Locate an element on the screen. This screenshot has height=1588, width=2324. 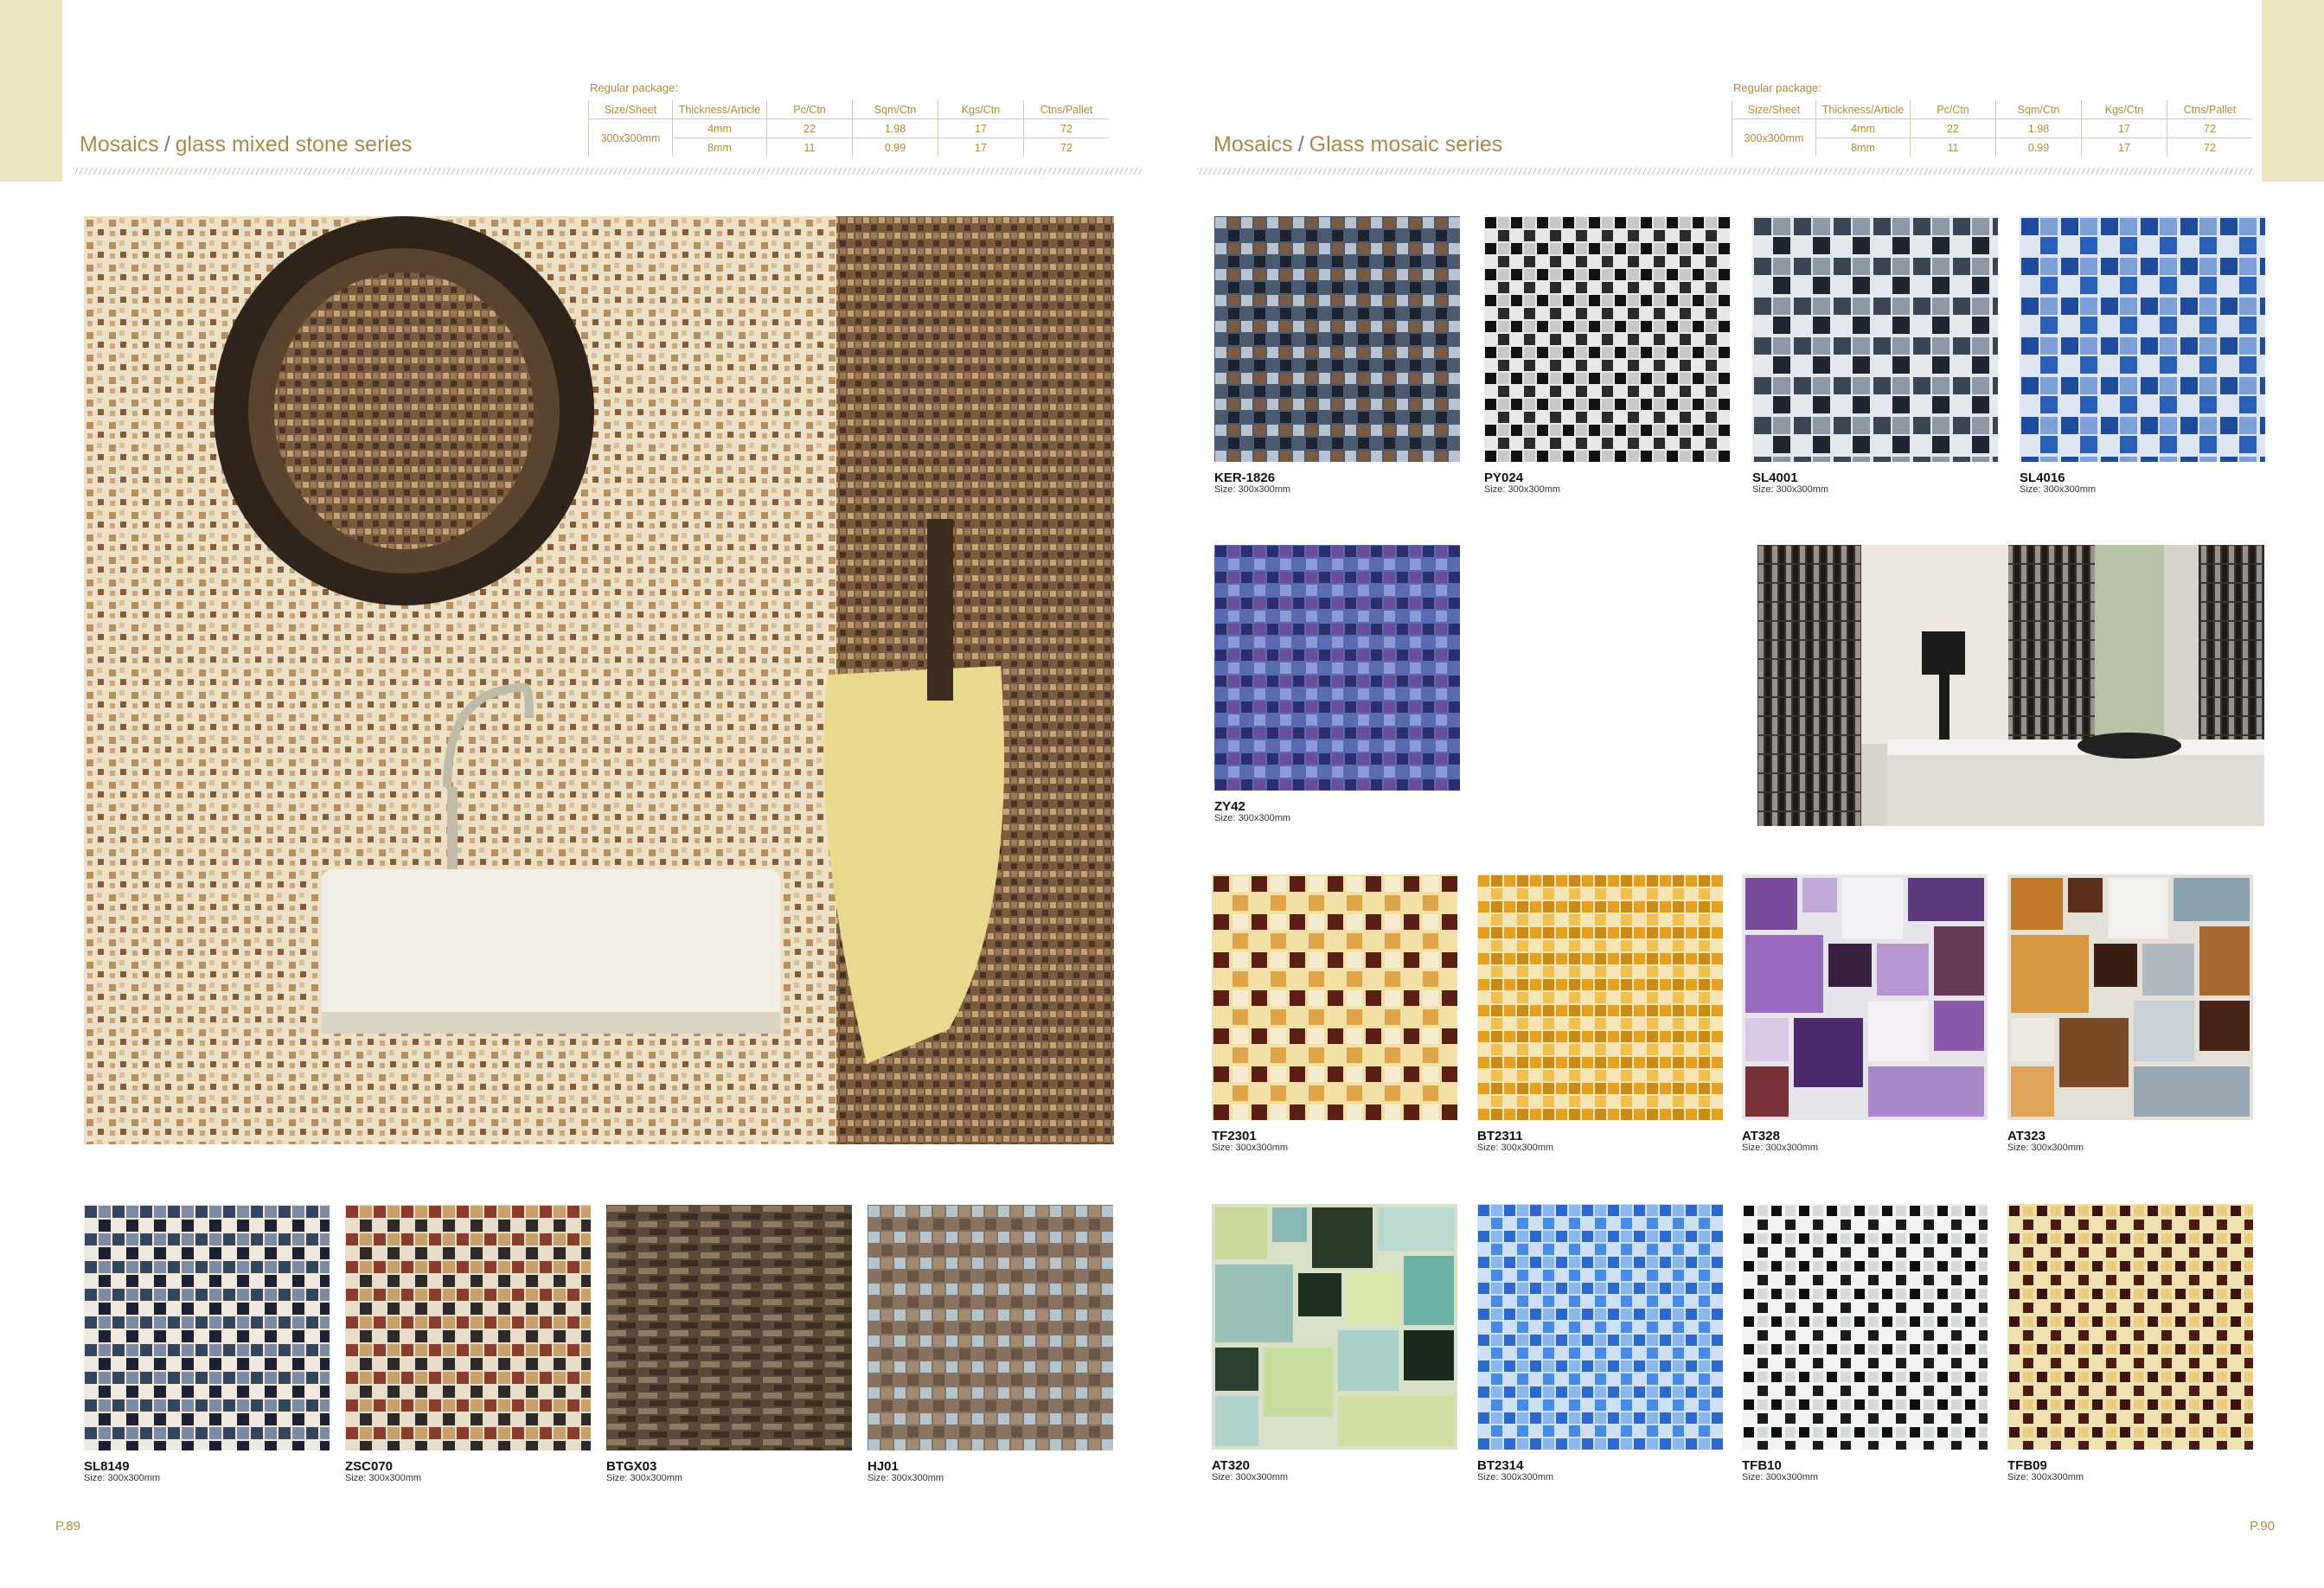
tile-sl4016: SL4016 Size: 300x300mm is located at coordinates (2142, 356).